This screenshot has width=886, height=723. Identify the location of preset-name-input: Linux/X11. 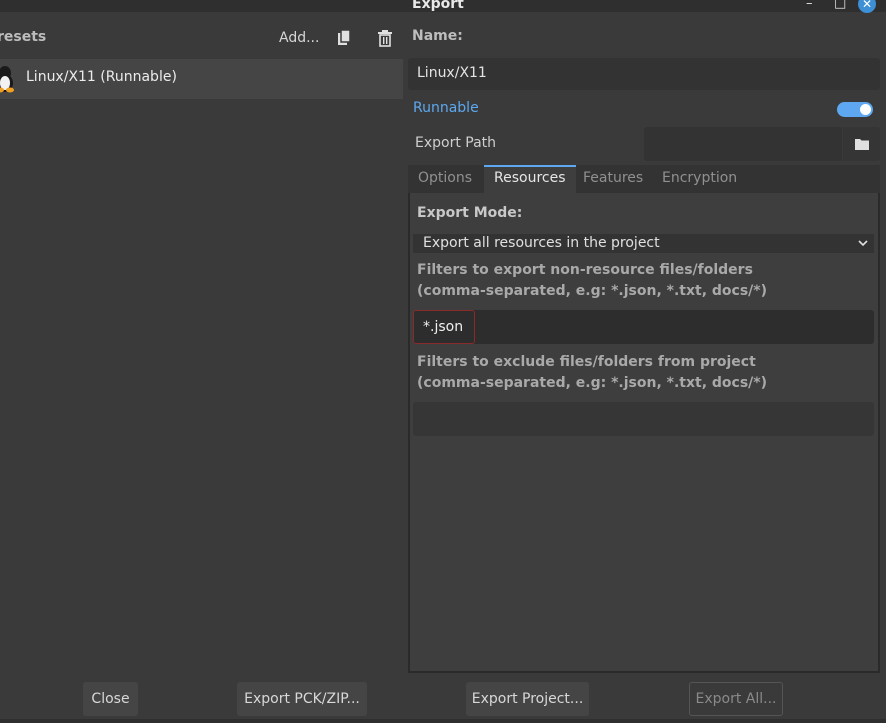
(644, 74).